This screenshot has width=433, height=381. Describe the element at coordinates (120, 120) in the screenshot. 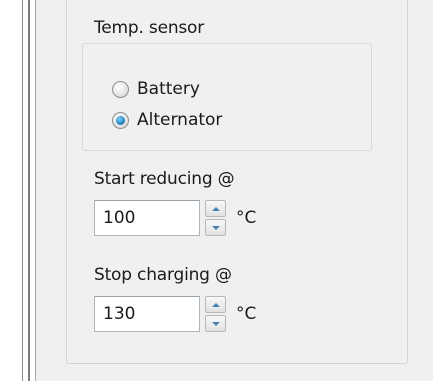

I see `radio-button-checked` at that location.